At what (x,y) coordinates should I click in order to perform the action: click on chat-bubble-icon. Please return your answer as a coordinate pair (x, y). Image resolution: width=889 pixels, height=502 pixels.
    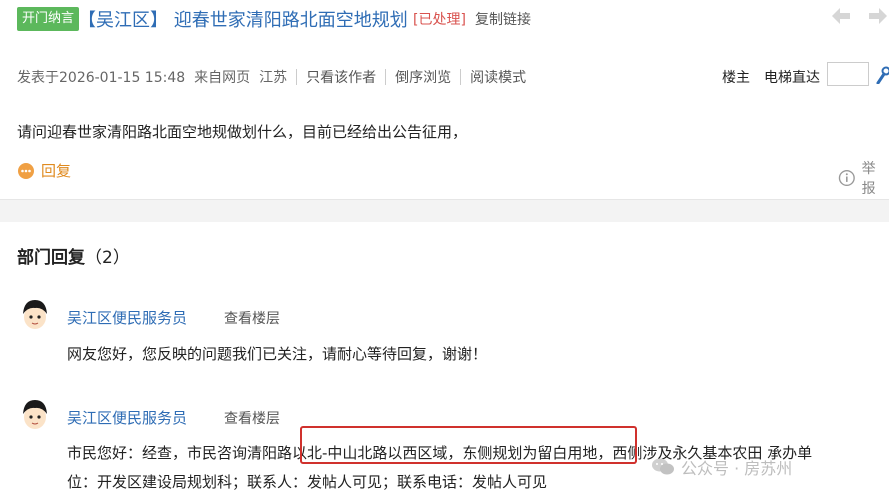
    Looking at the image, I should click on (26, 170).